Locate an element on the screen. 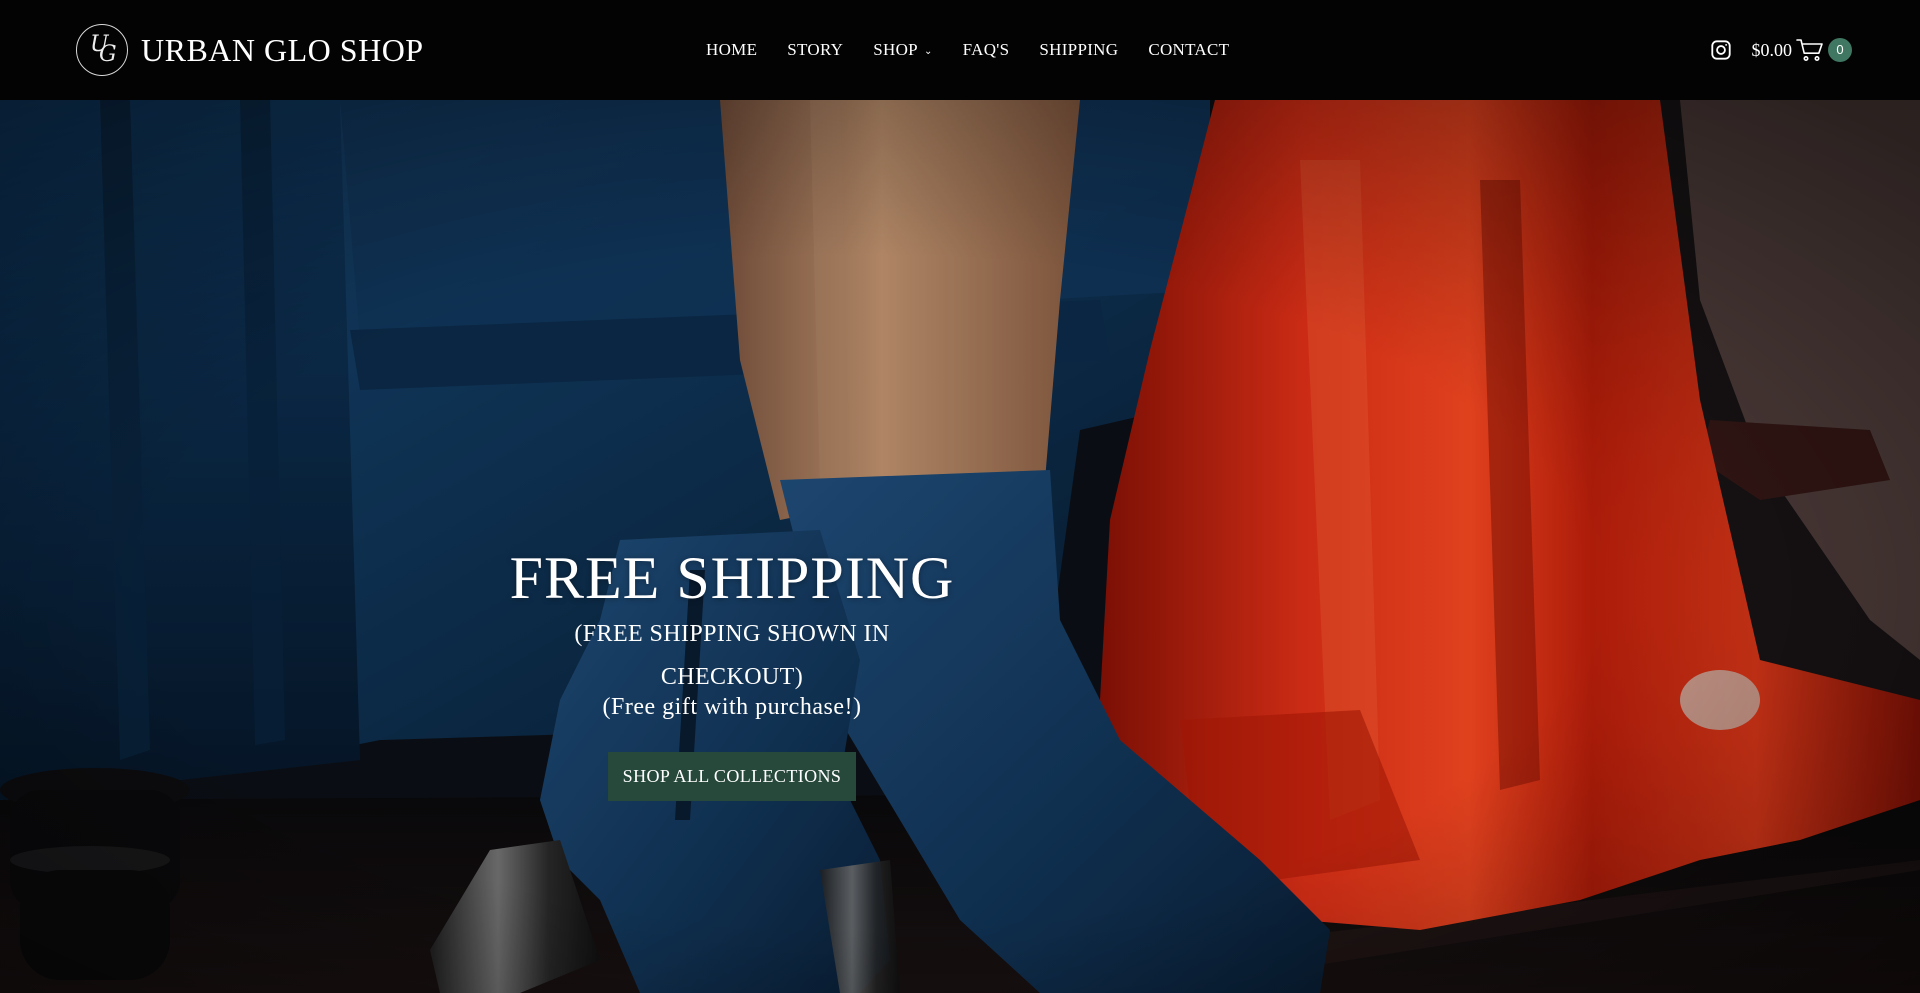  hero-title: FREE SHIPPING is located at coordinates (732, 578).